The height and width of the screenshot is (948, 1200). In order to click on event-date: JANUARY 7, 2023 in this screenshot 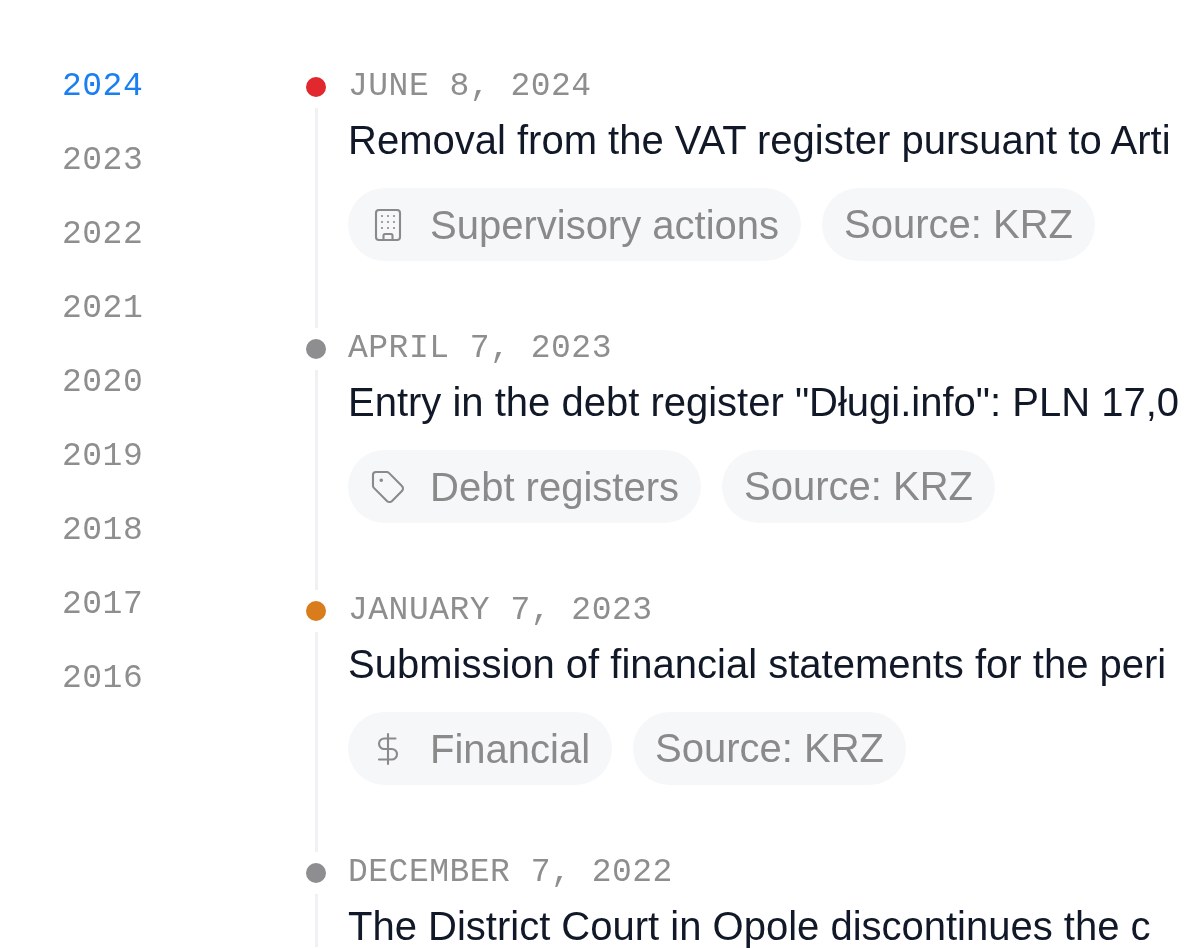, I will do `click(500, 611)`.